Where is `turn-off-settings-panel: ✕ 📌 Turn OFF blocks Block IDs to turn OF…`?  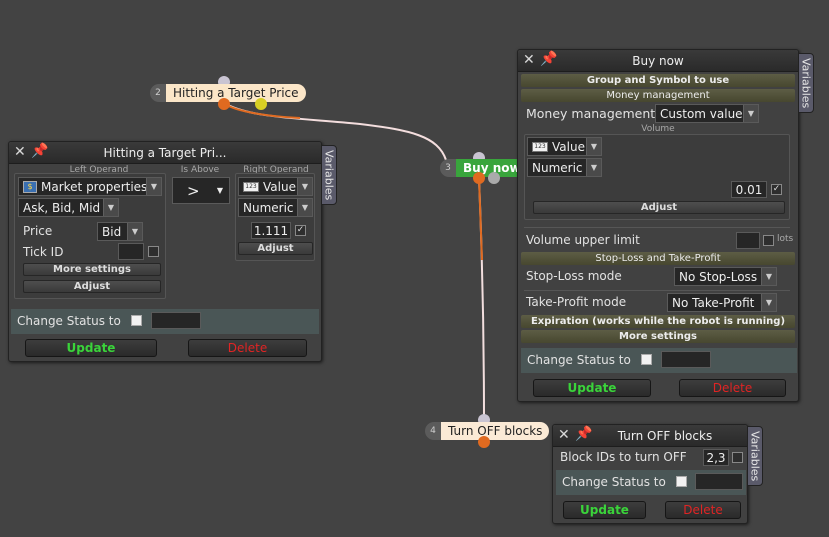 turn-off-settings-panel: ✕ 📌 Turn OFF blocks Block IDs to turn OF… is located at coordinates (650, 474).